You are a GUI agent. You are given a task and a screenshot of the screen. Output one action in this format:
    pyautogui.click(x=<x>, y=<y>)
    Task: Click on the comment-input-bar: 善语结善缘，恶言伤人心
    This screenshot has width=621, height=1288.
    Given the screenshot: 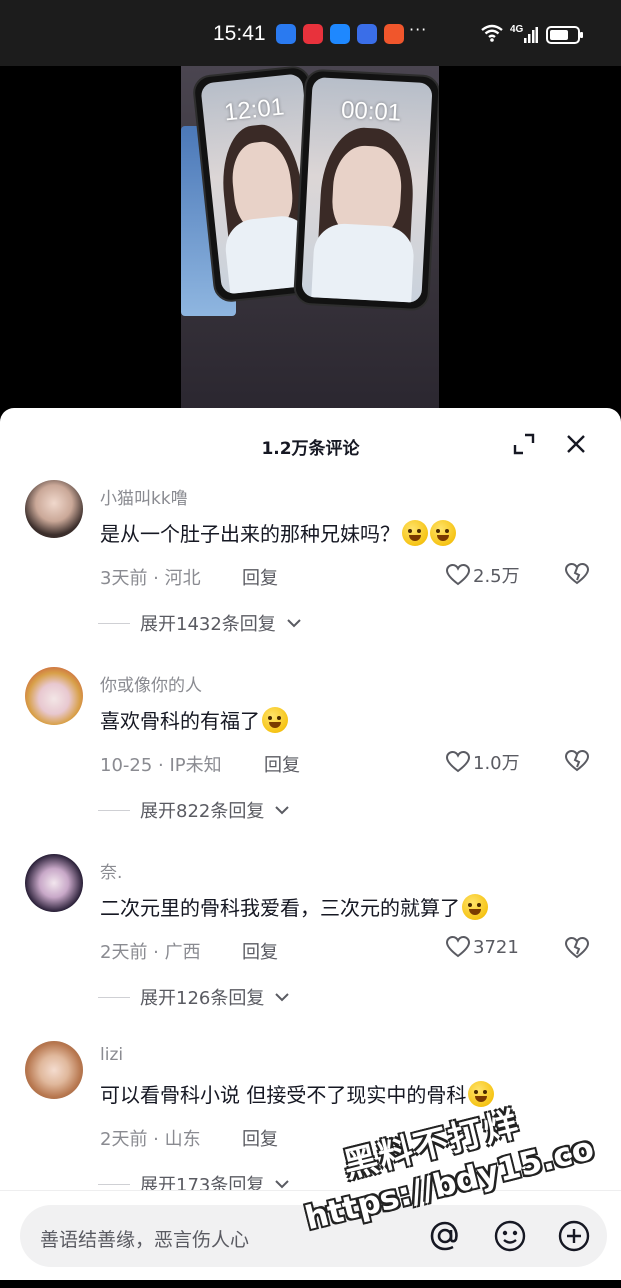 What is the action you would take?
    pyautogui.click(x=310, y=1235)
    